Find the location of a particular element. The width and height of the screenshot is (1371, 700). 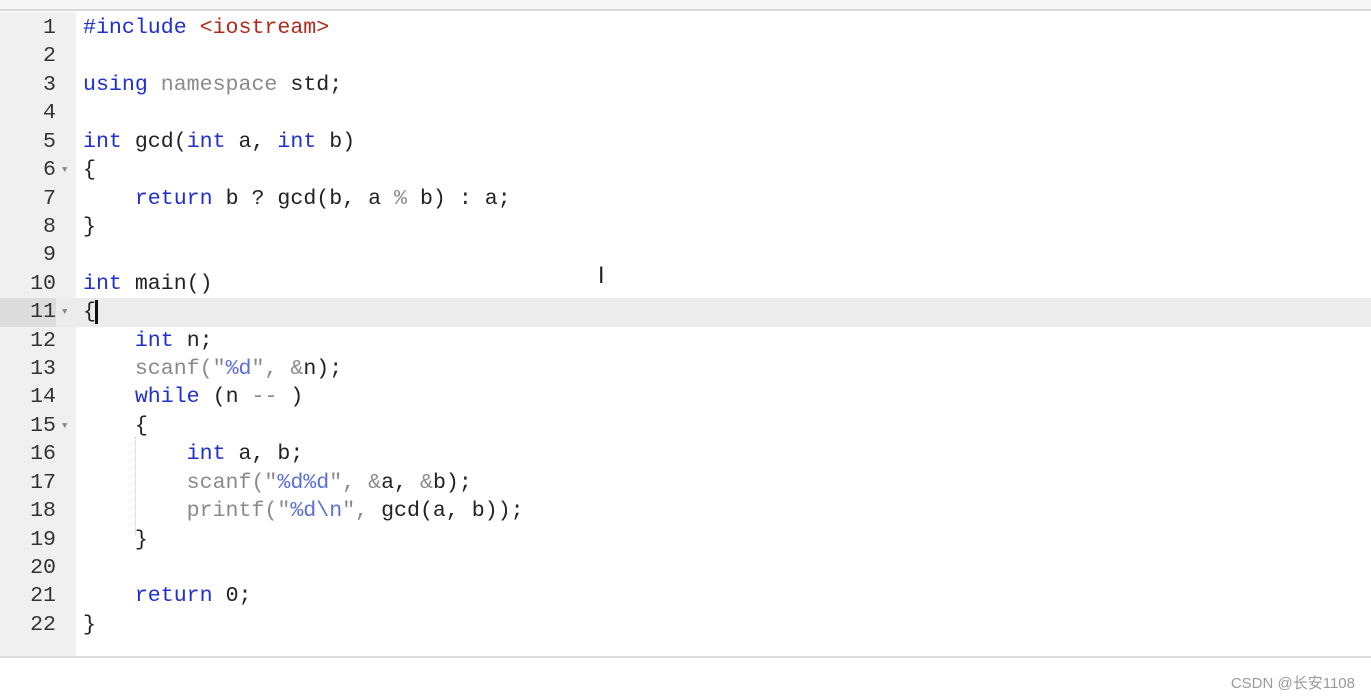

code-text: printf("%d\n", gcd(a, b)); is located at coordinates (303, 511).